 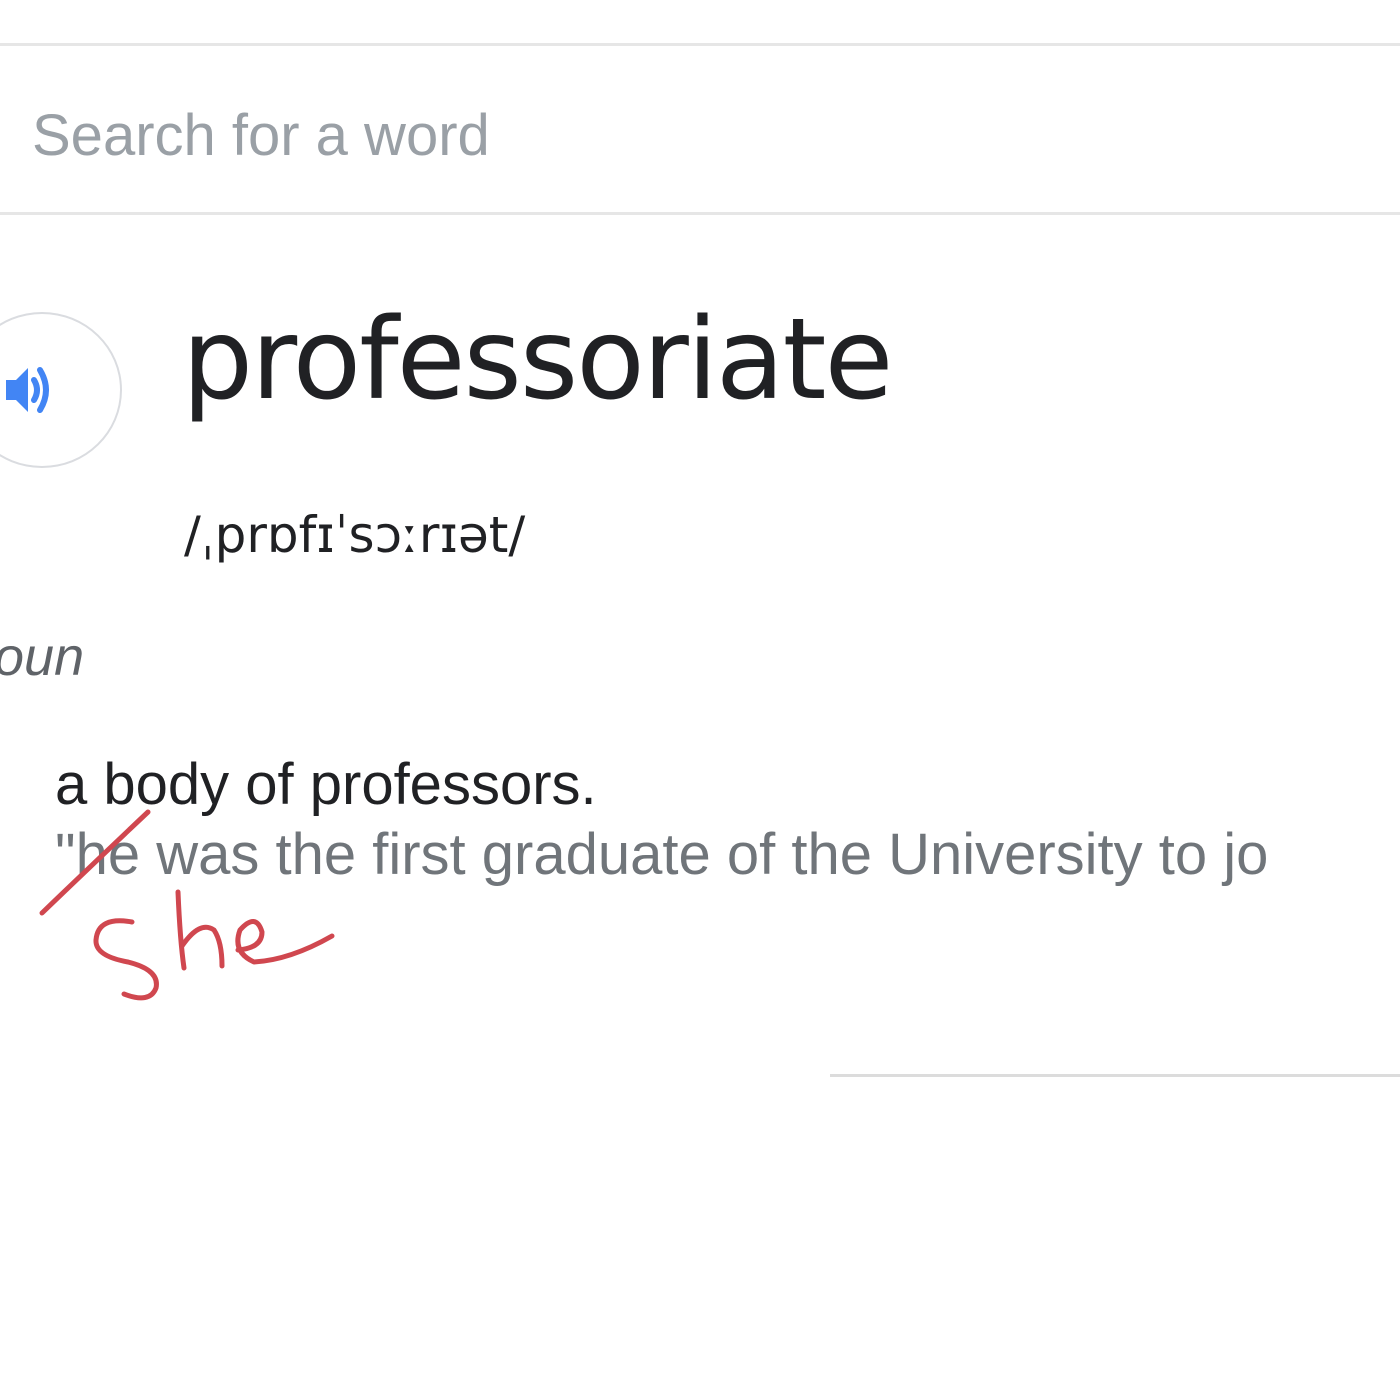 What do you see at coordinates (42, 657) in the screenshot?
I see `part-of-speech: oun` at bounding box center [42, 657].